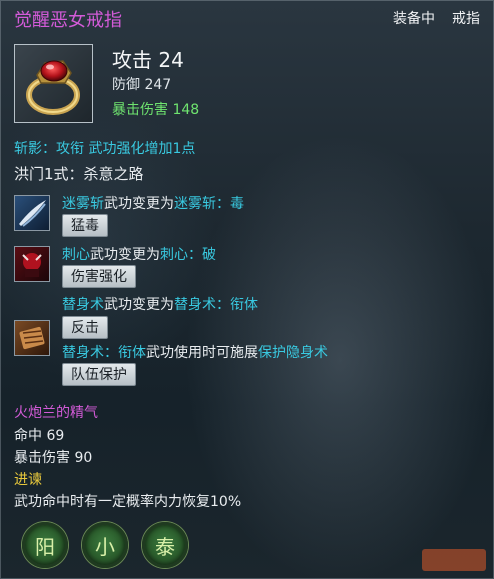 The height and width of the screenshot is (579, 494). I want to click on skill3-extra-name: 替身术：, so click(90, 353).